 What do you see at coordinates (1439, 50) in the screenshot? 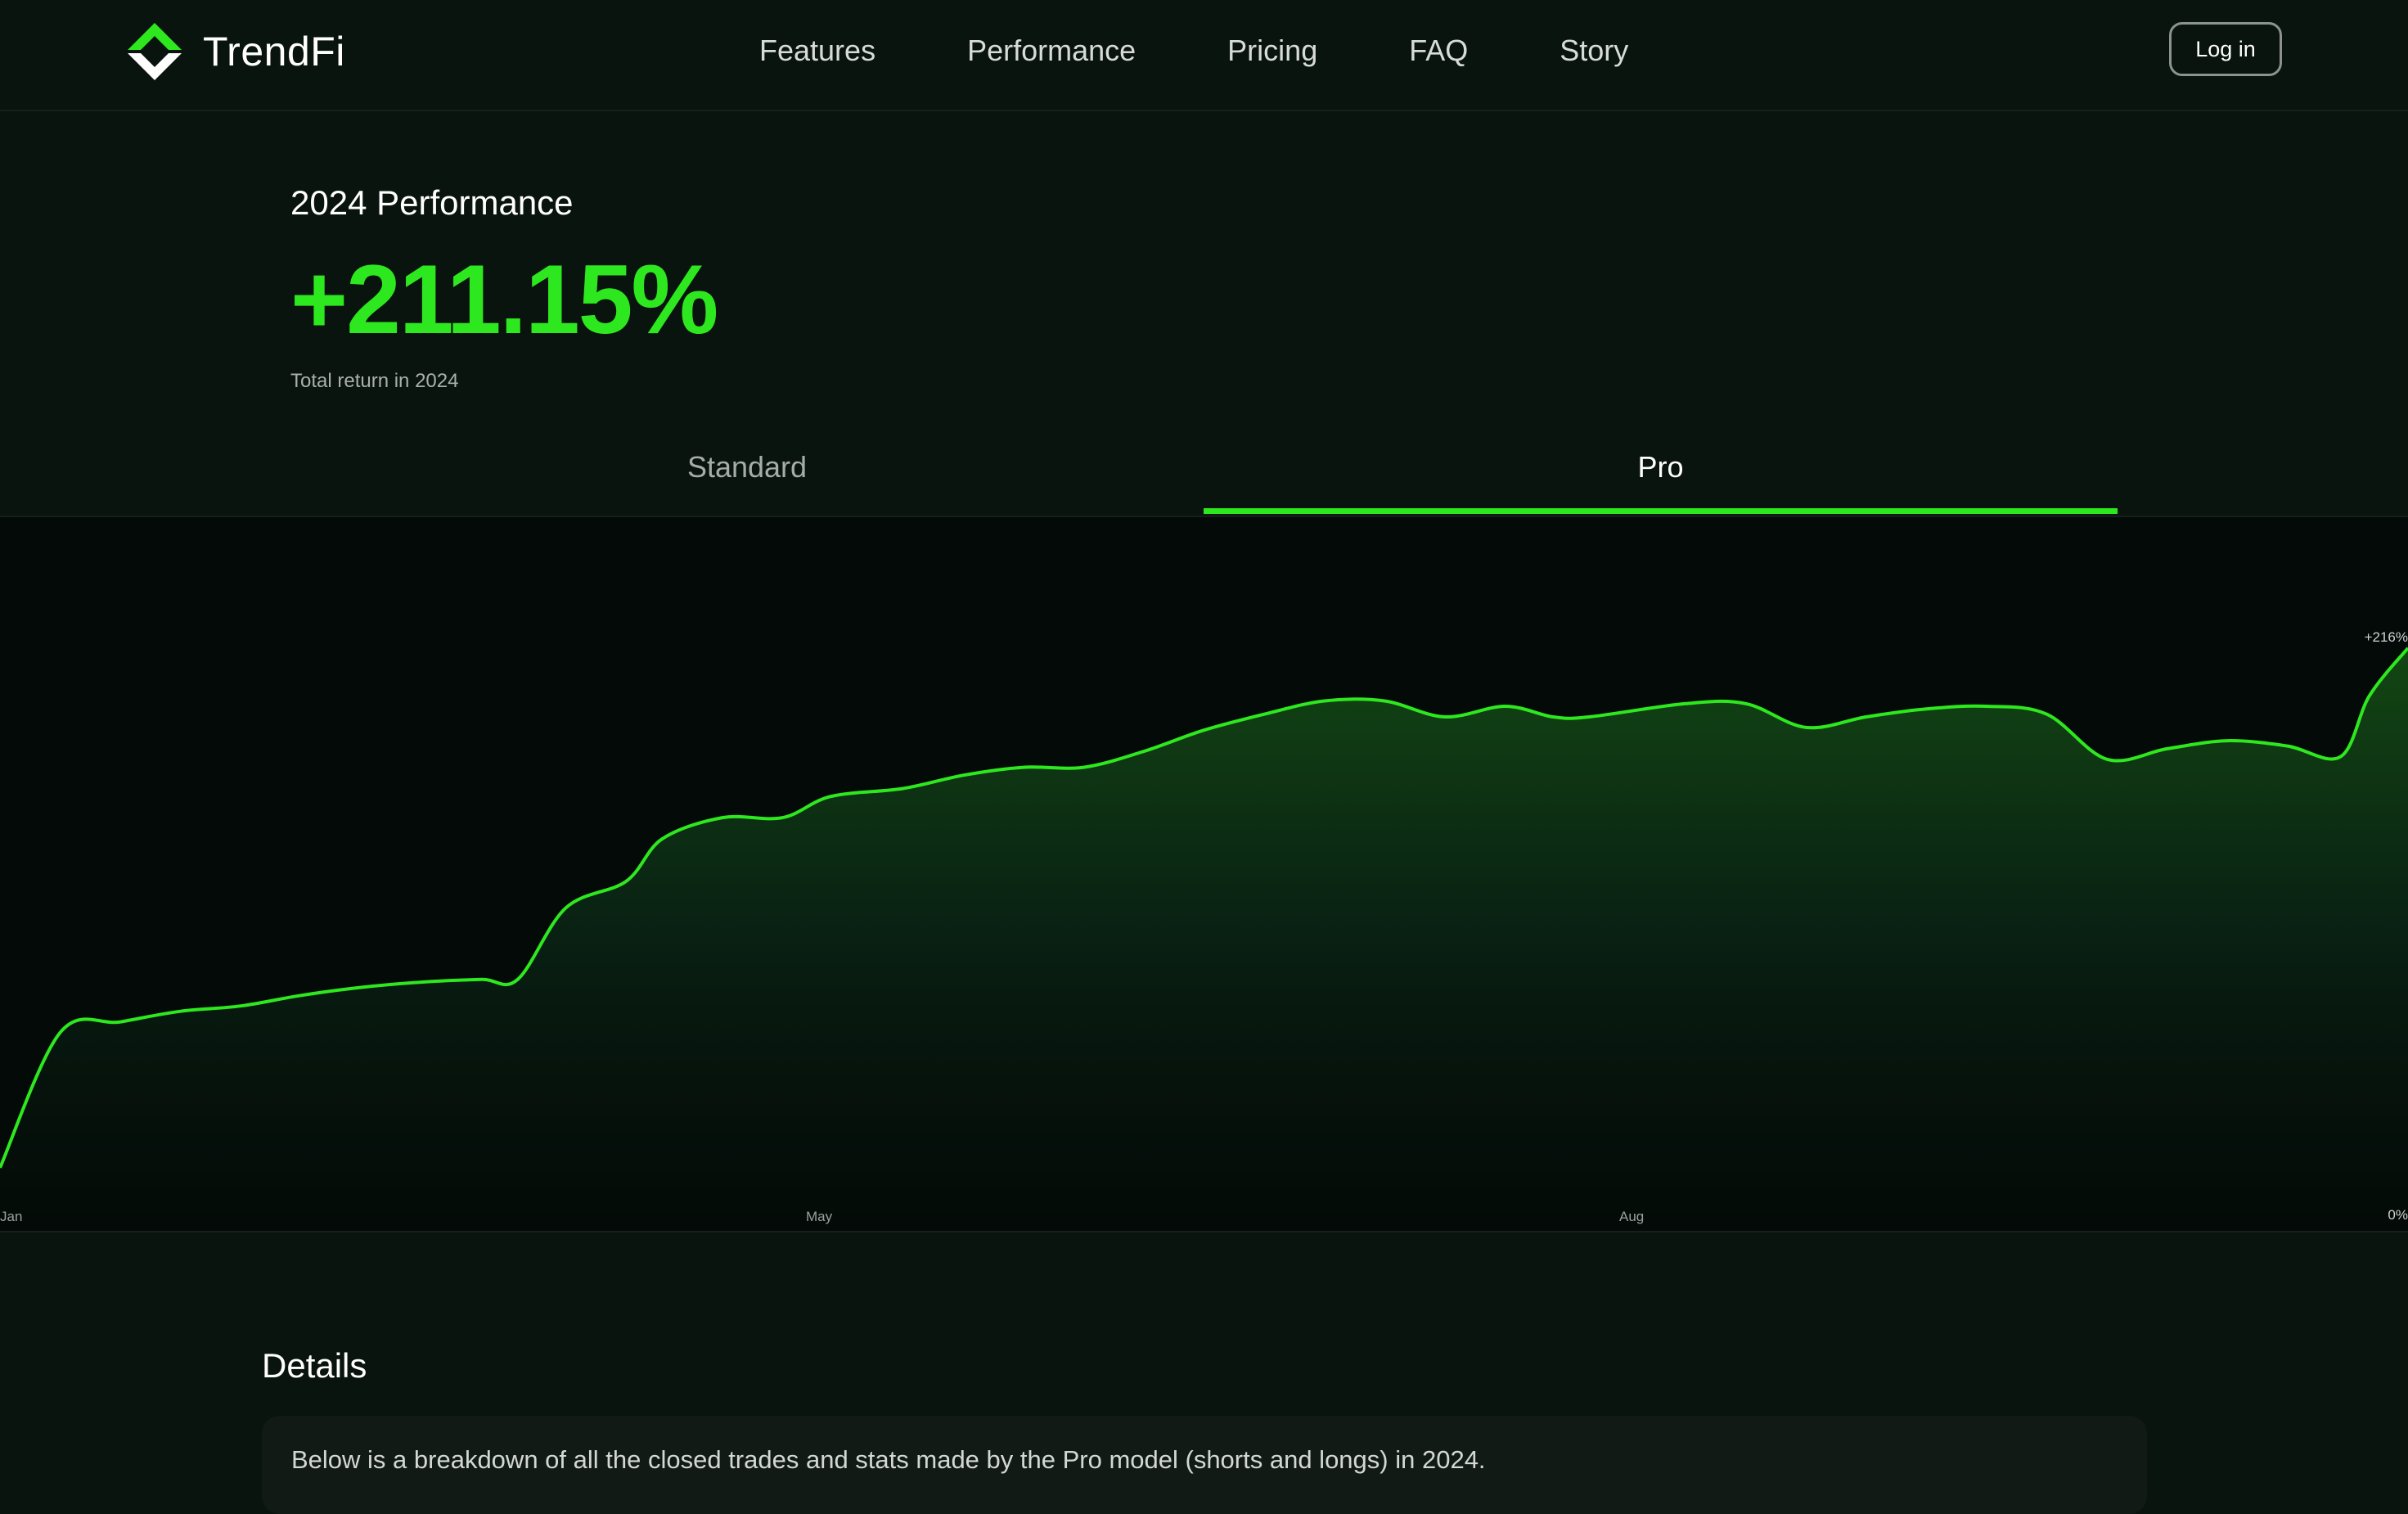
I see `nav-link-faq: FAQ` at bounding box center [1439, 50].